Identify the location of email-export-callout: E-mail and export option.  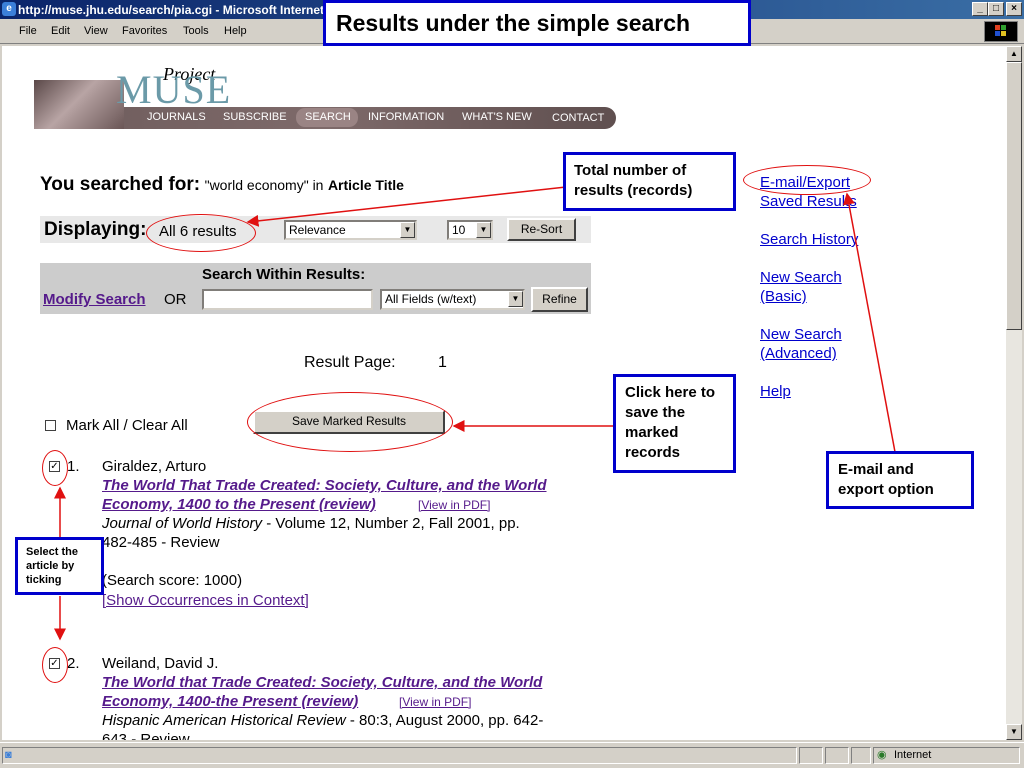
(900, 480).